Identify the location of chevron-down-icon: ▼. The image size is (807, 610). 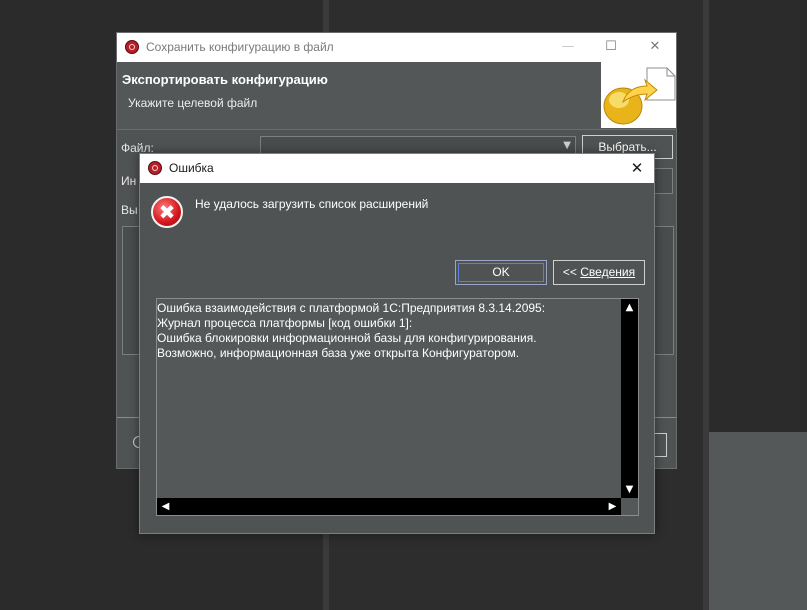
(567, 145).